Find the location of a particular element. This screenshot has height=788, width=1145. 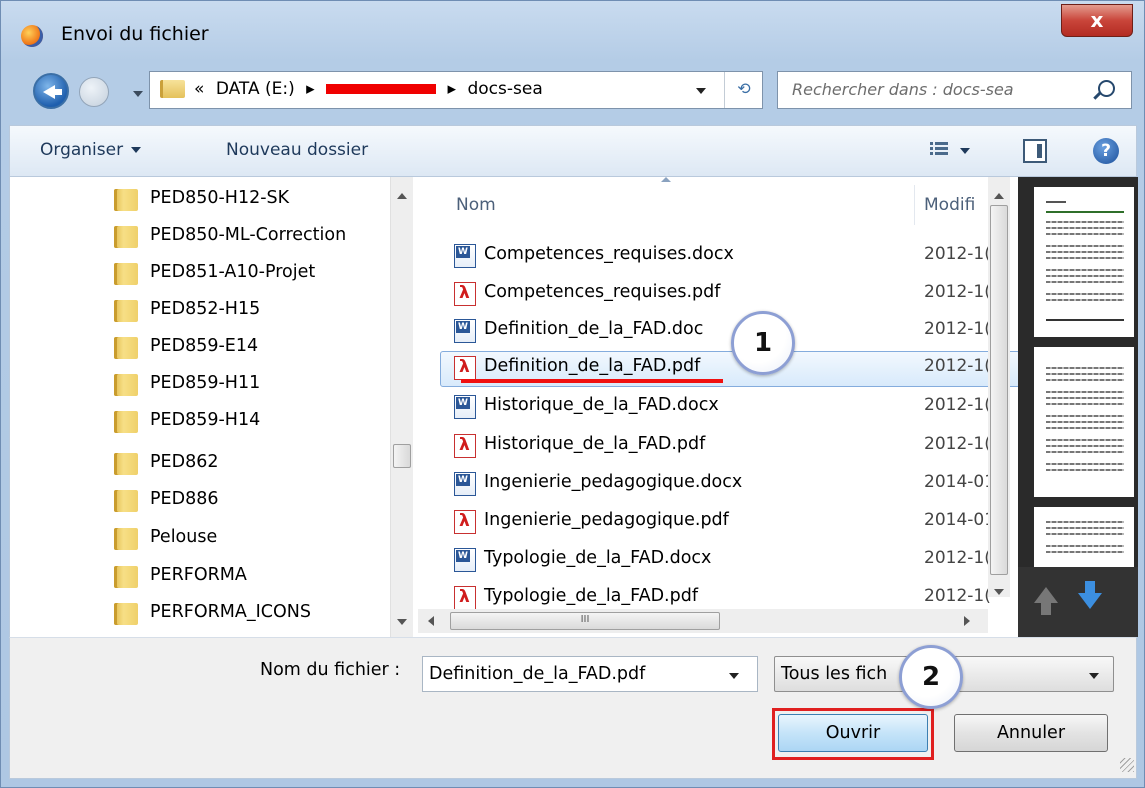

folder-name: PERFORMA is located at coordinates (198, 575).